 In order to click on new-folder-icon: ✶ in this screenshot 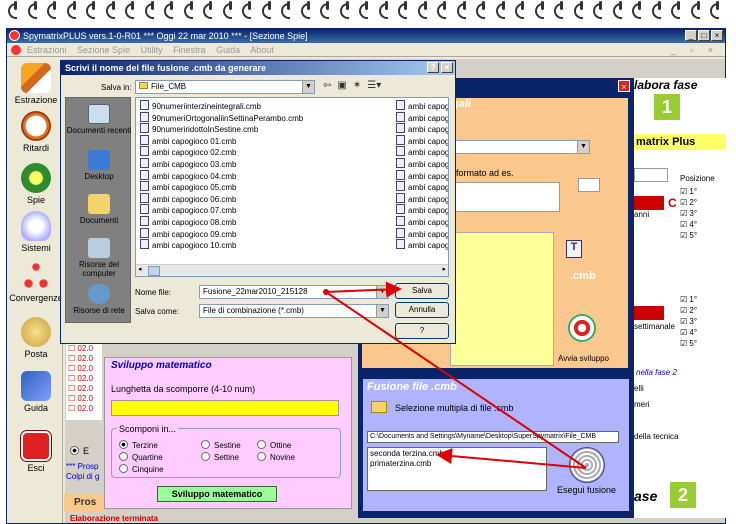, I will do `click(357, 85)`.